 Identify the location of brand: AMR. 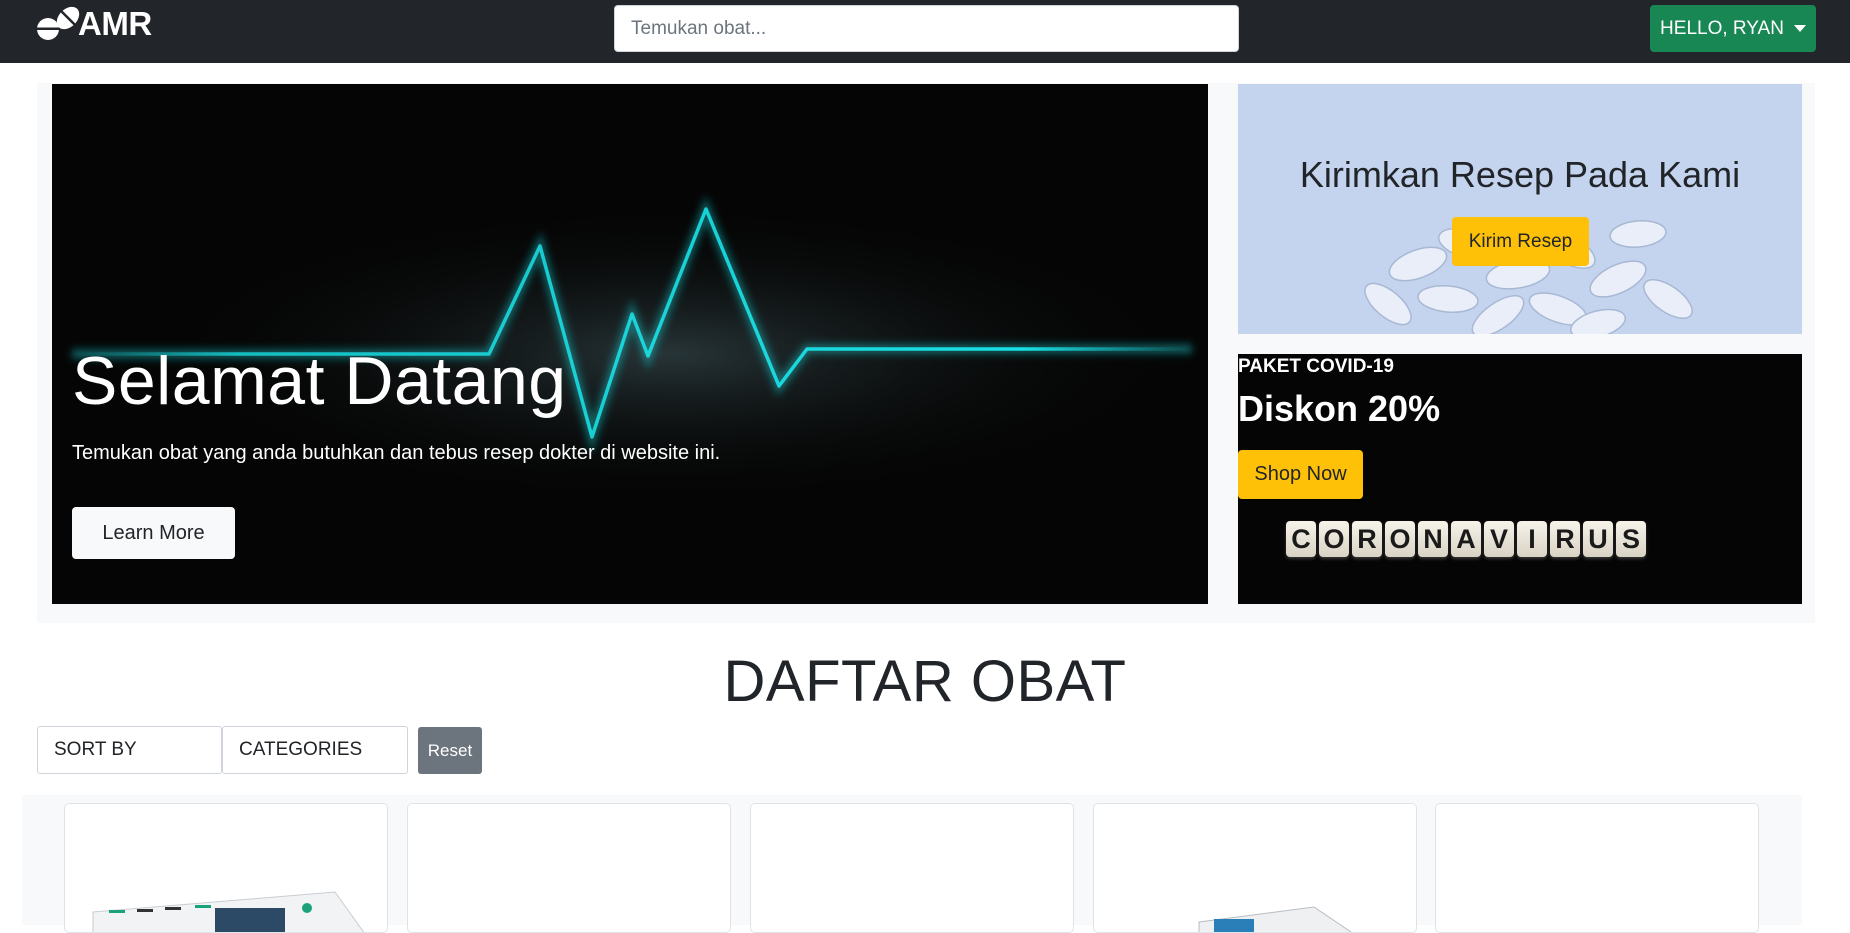
(94, 24).